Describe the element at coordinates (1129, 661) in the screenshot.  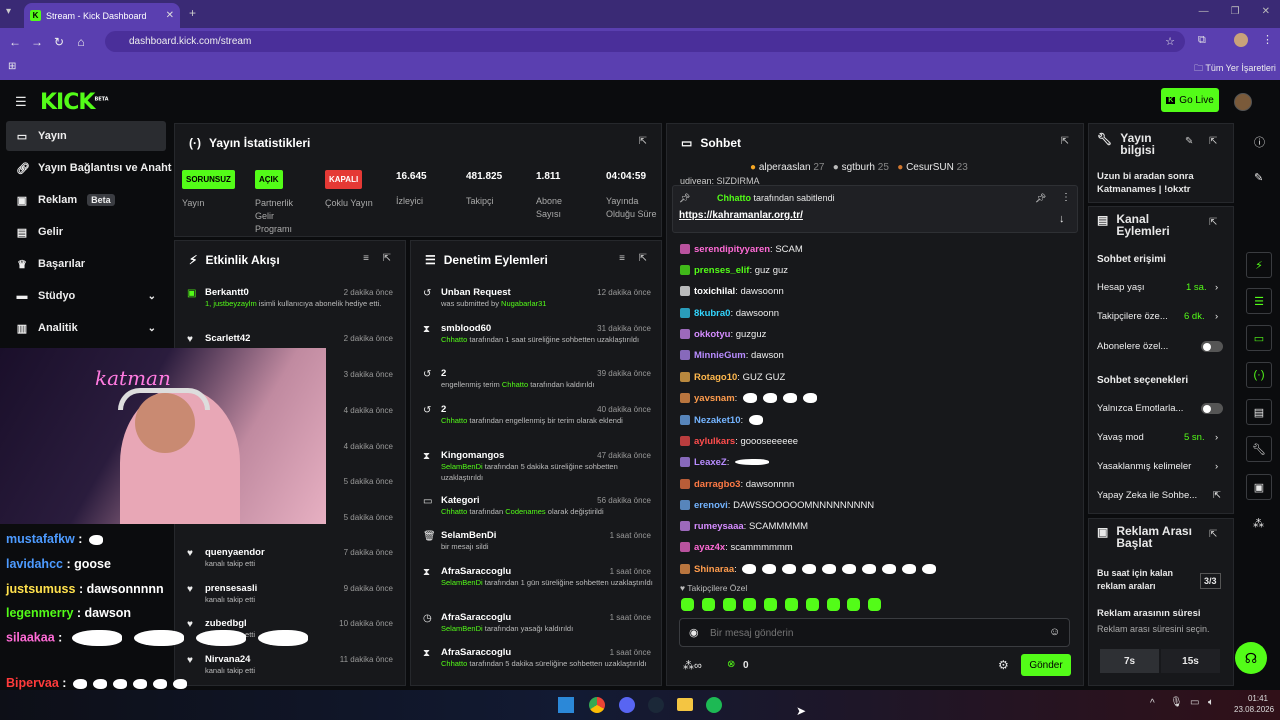
I see `ad-duration-7s: 7s` at that location.